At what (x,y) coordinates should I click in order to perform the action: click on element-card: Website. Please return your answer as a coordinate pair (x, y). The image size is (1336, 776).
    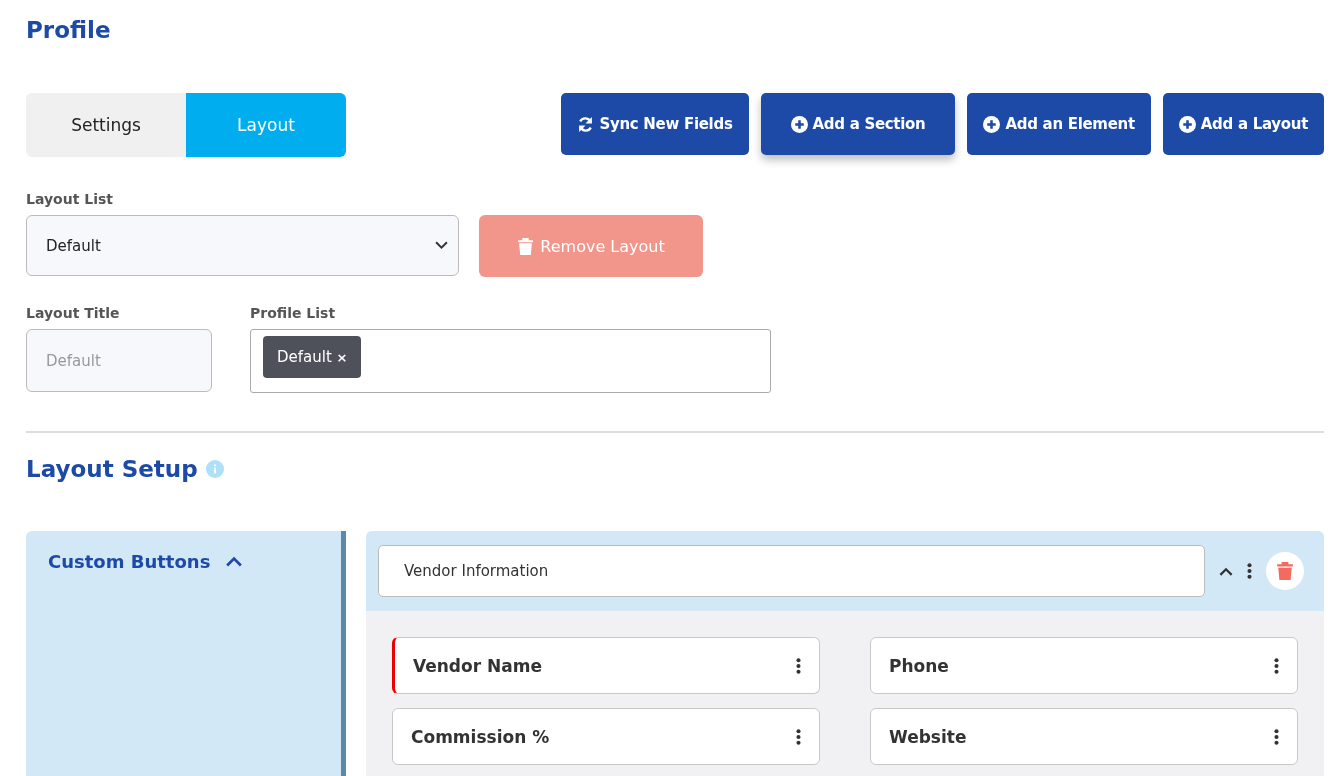
    Looking at the image, I should click on (1084, 736).